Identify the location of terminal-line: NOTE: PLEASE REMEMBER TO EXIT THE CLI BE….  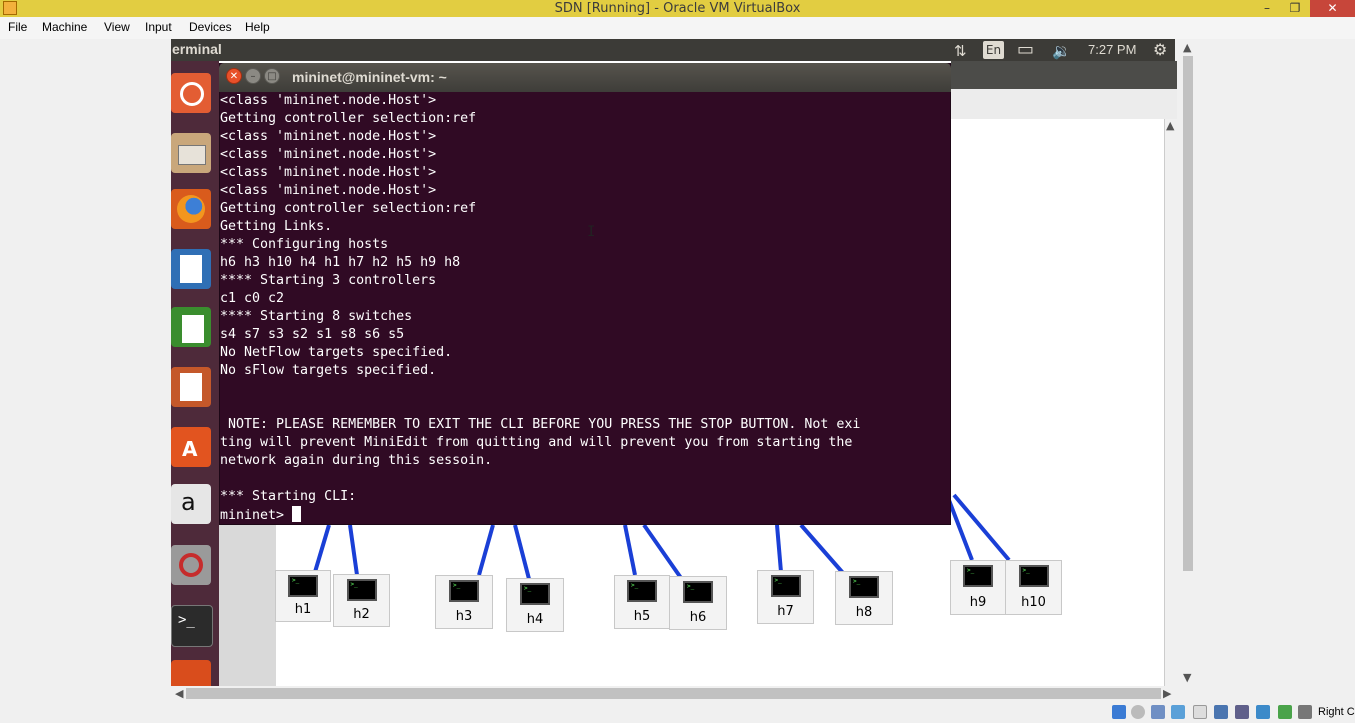
(540, 424).